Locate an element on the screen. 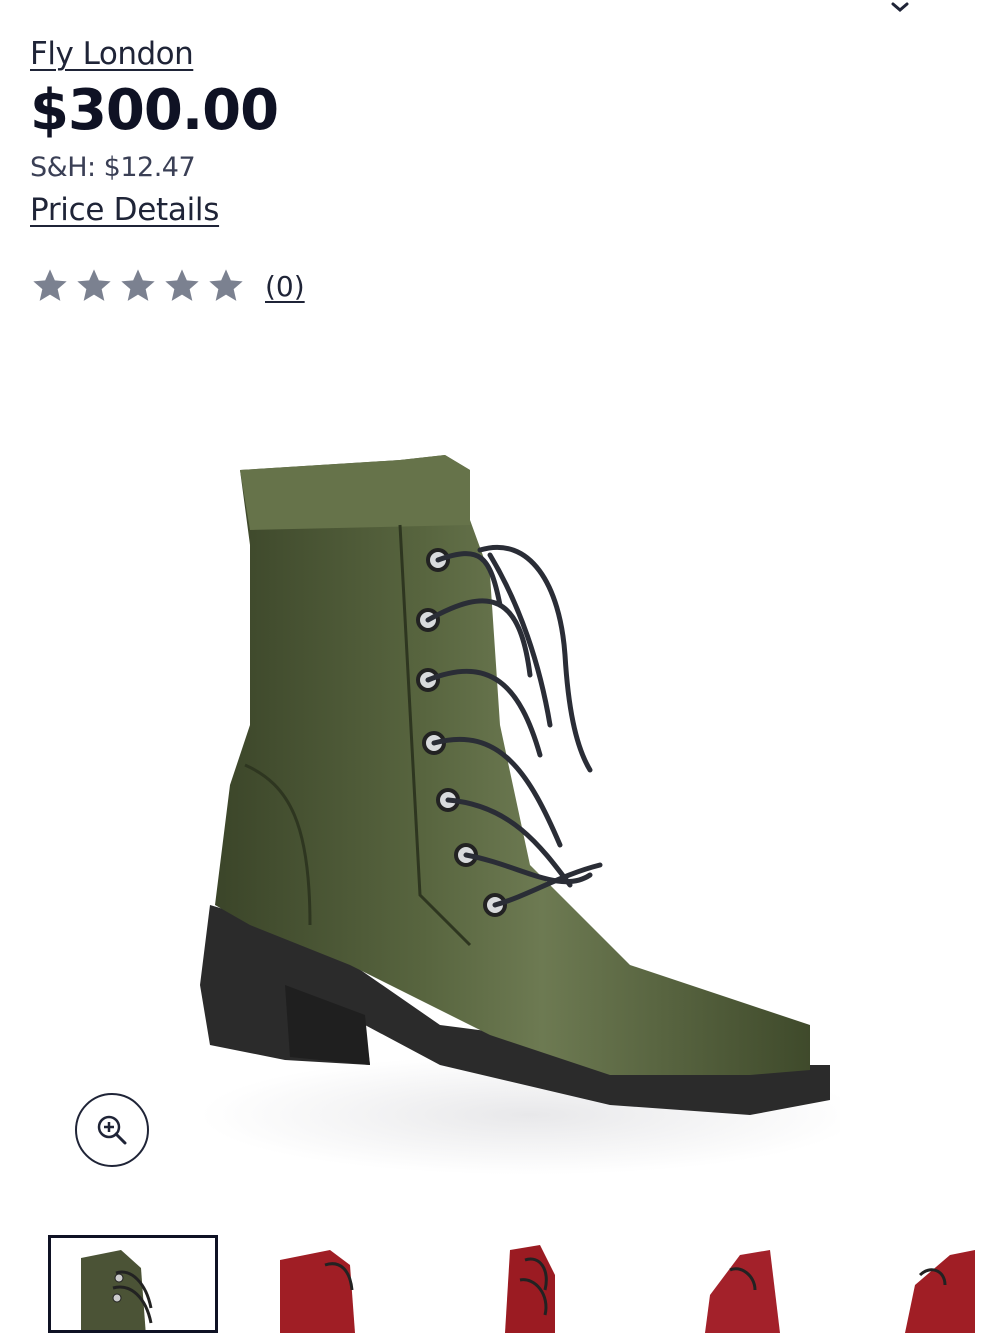 This screenshot has height=1333, width=1000. shipping-cost: S&H: $12.47 is located at coordinates (113, 167).